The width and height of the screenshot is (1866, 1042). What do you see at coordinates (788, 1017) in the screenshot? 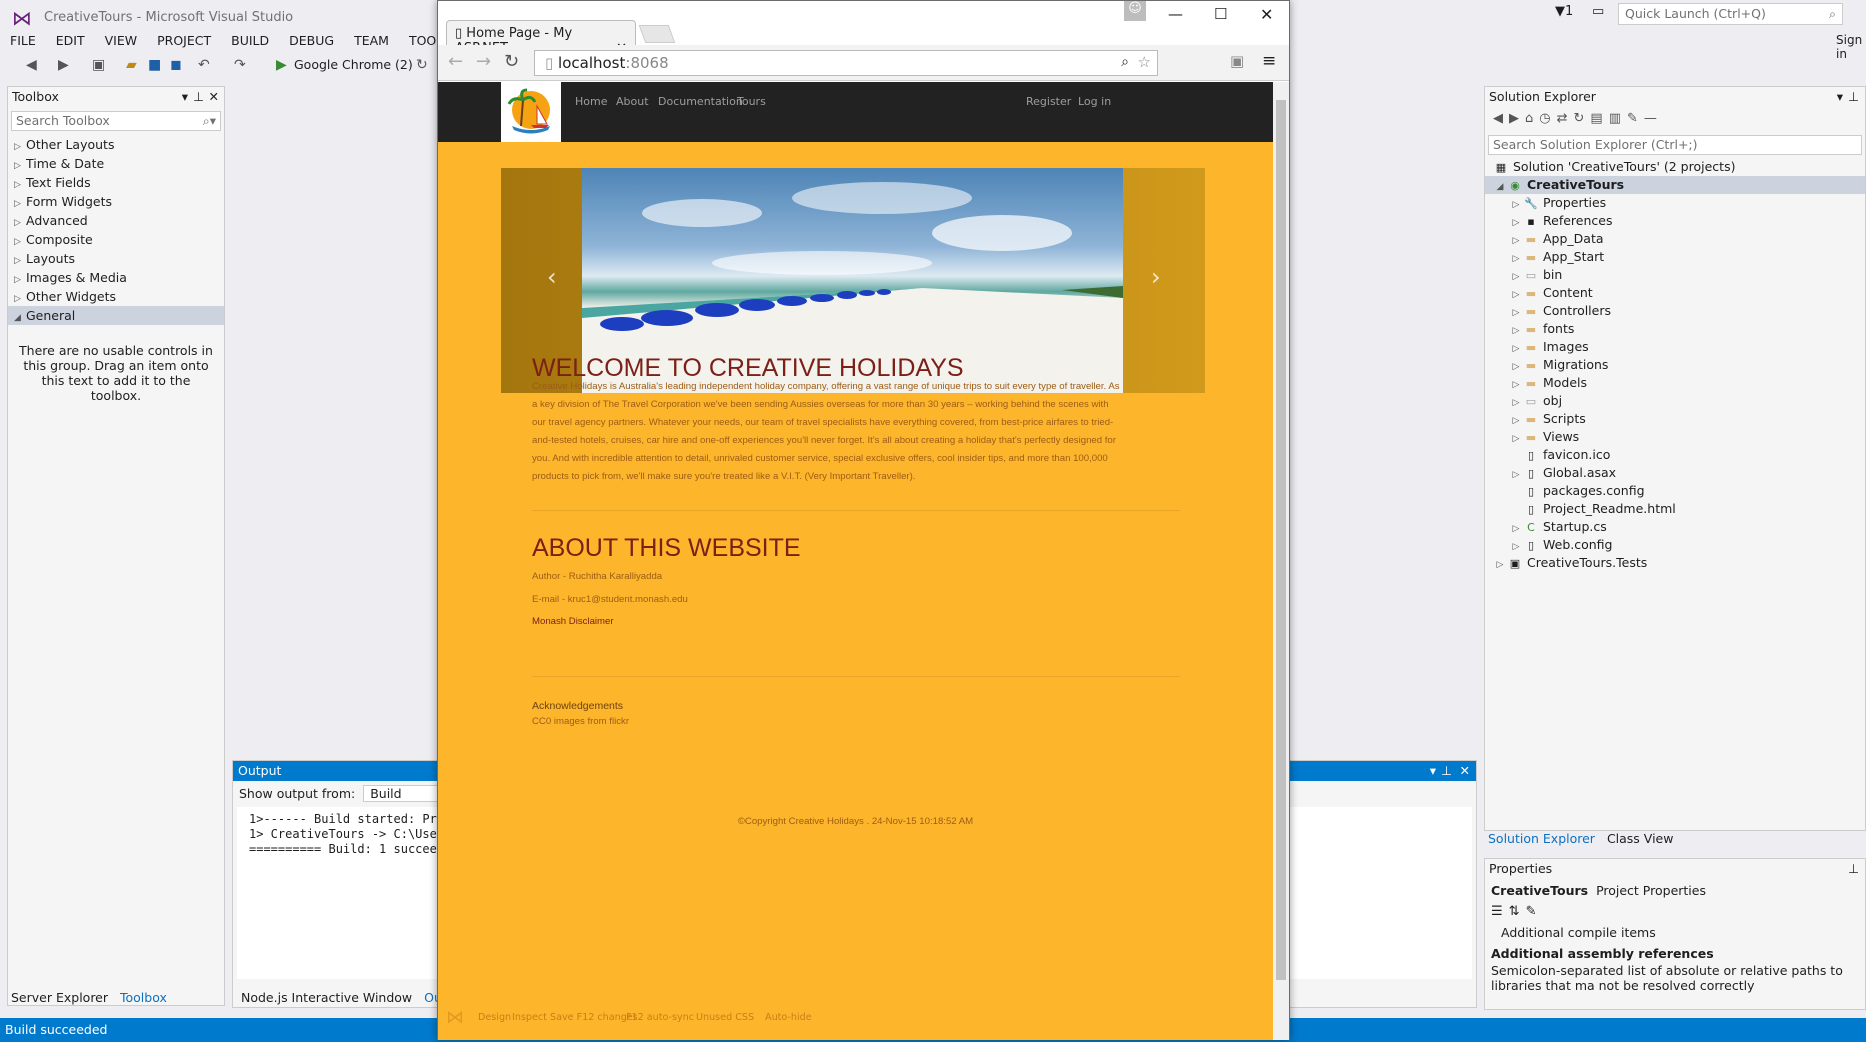
I see `devbar-auto-hide: Auto-hide` at bounding box center [788, 1017].